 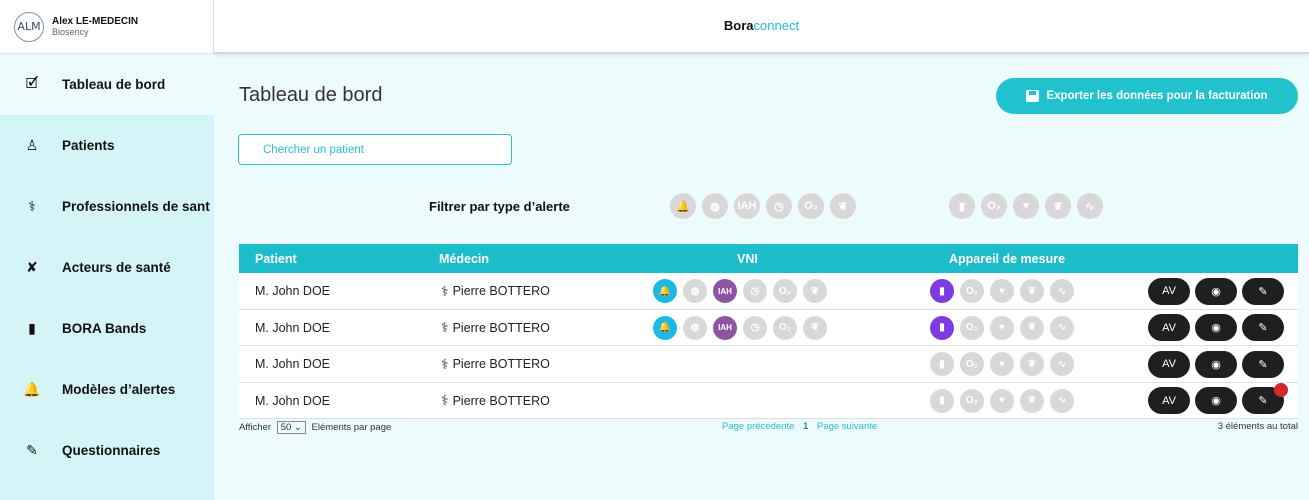 I want to click on device-alerts: ▮ O₂ ♥ ❦ ∿, so click(x=1005, y=291).